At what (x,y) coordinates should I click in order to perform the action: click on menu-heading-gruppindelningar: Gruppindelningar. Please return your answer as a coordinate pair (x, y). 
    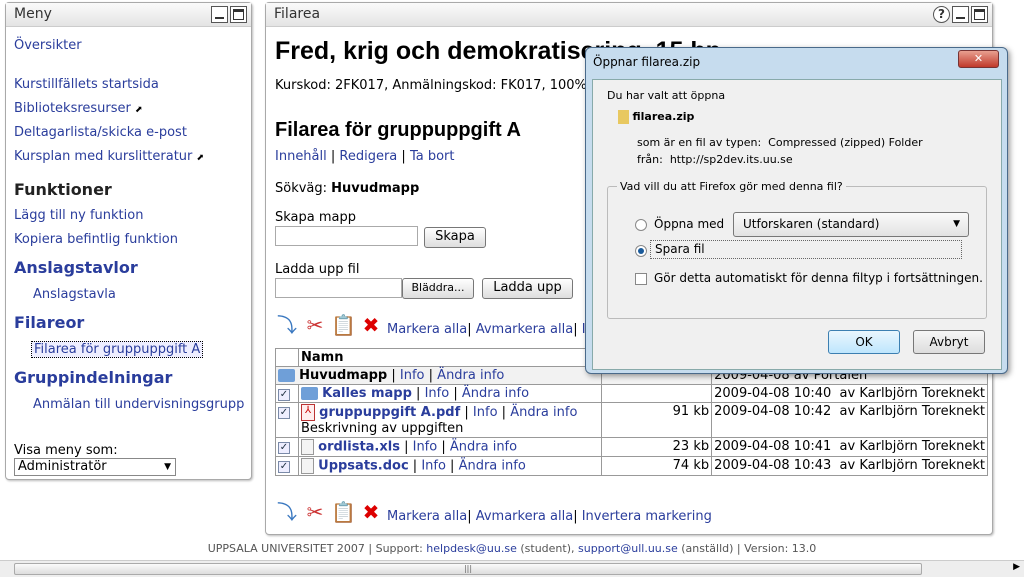
    Looking at the image, I should click on (93, 377).